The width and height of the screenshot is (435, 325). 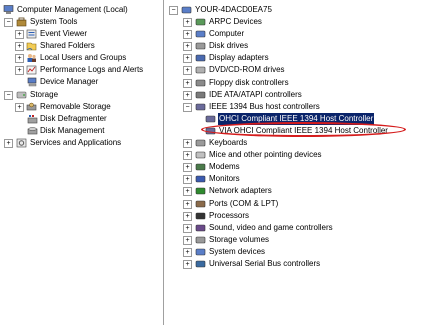 I want to click on users-icon, so click(x=31, y=58).